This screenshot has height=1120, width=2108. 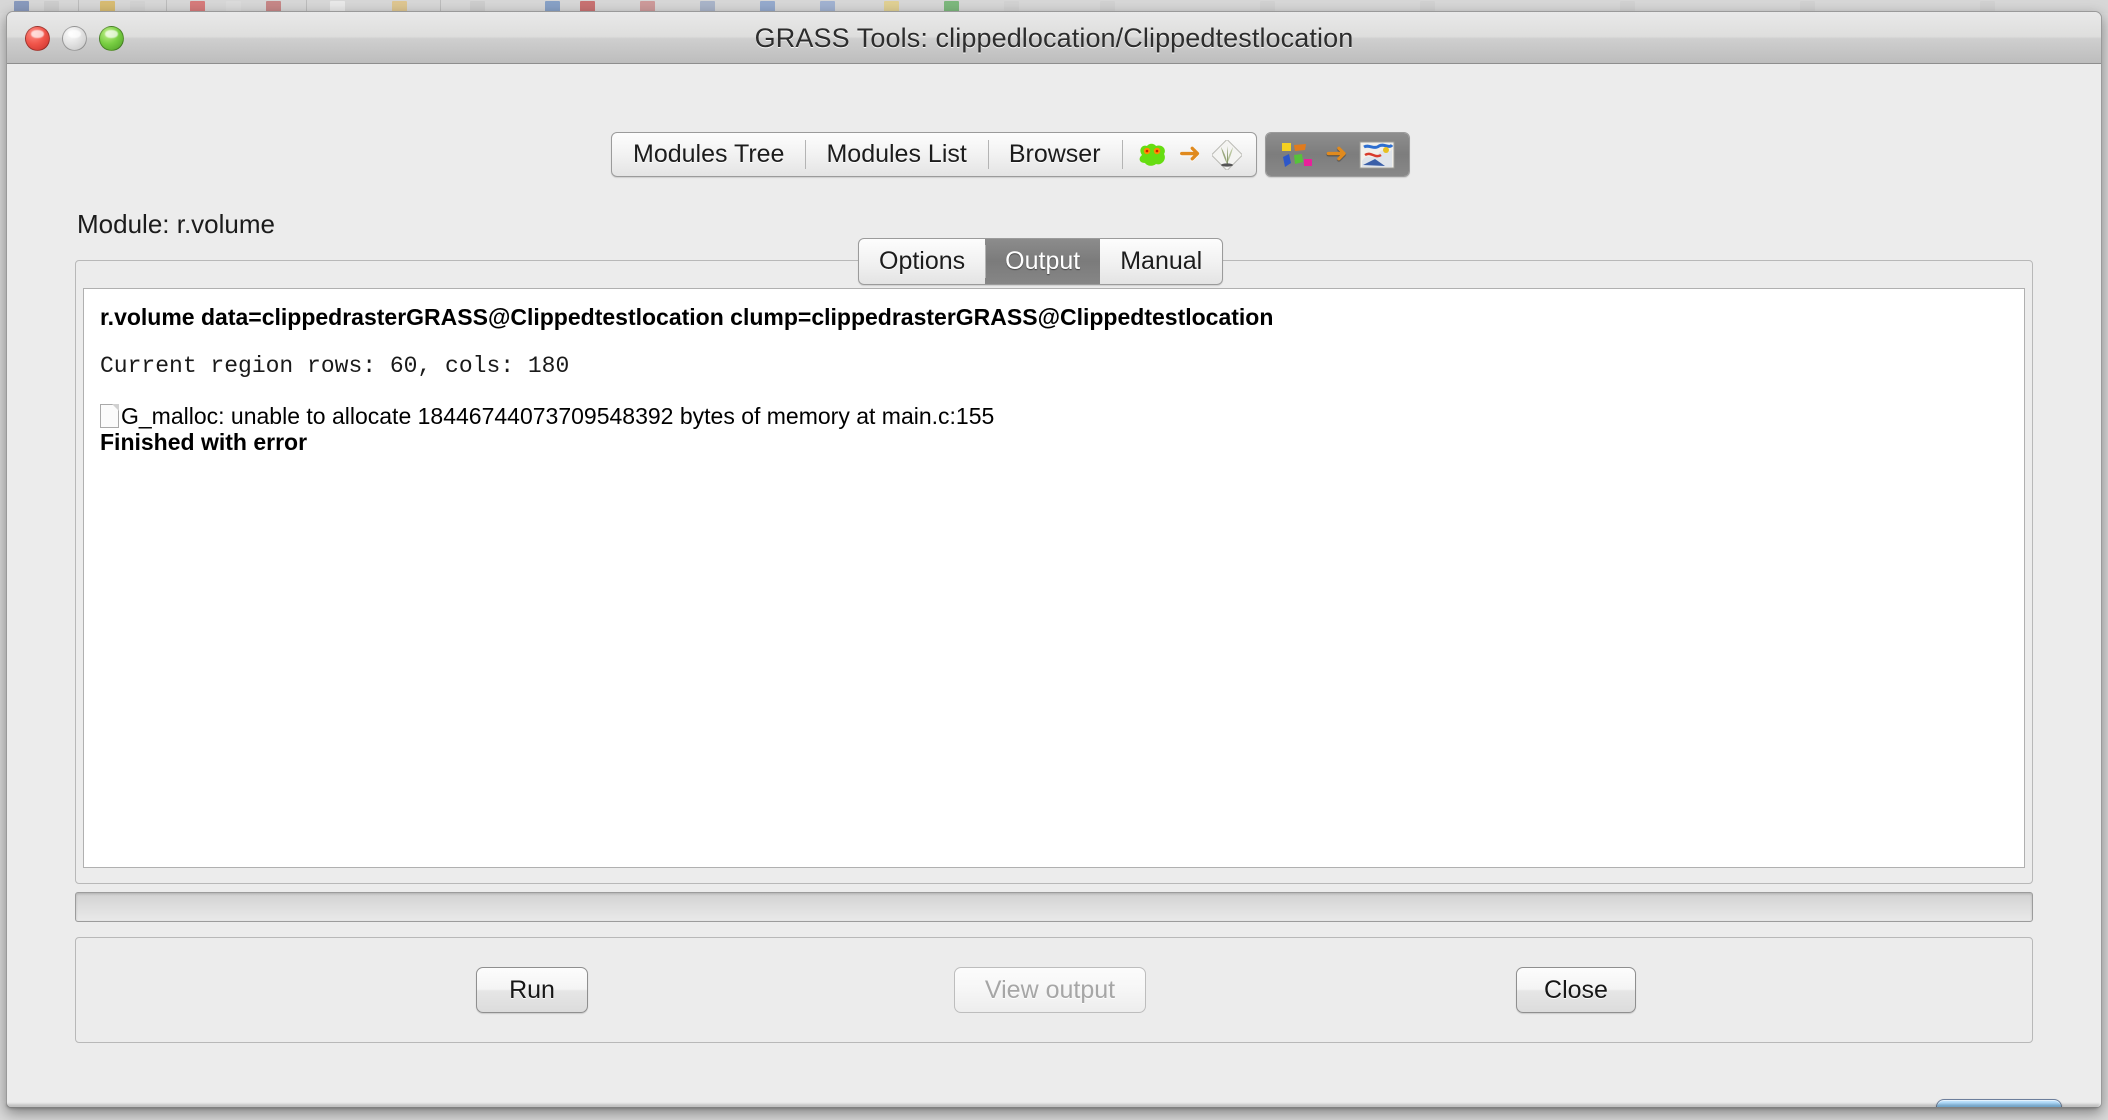 I want to click on close-button-inner: Close, so click(x=1576, y=990).